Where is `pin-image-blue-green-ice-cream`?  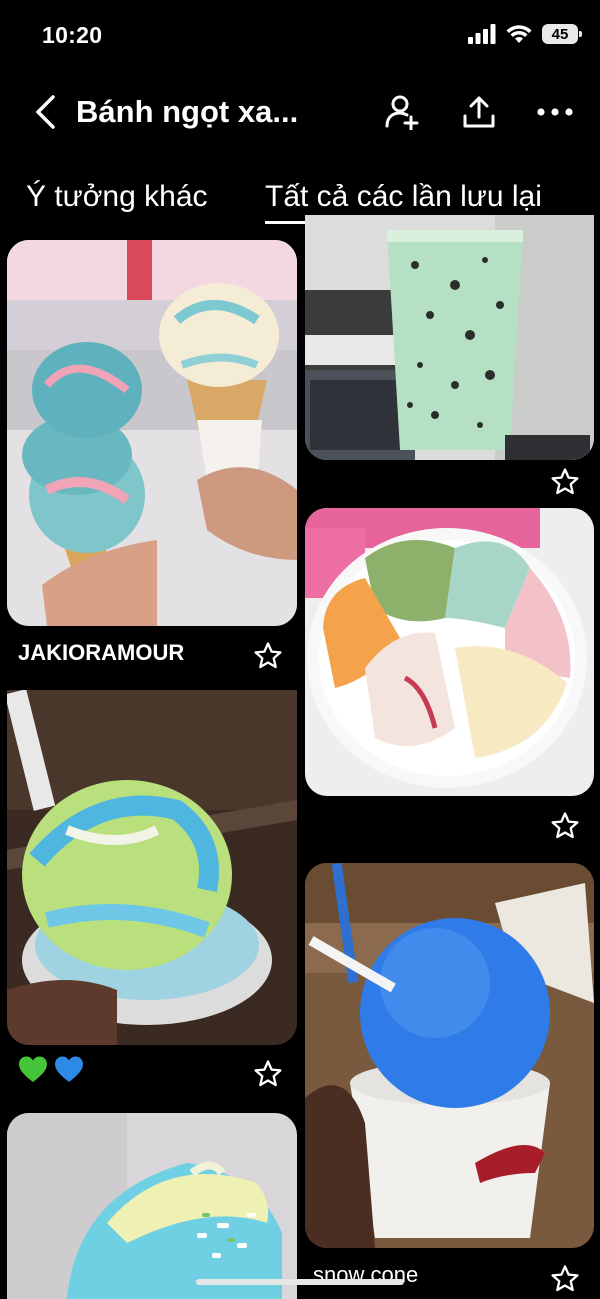
pin-image-blue-green-ice-cream is located at coordinates (152, 867).